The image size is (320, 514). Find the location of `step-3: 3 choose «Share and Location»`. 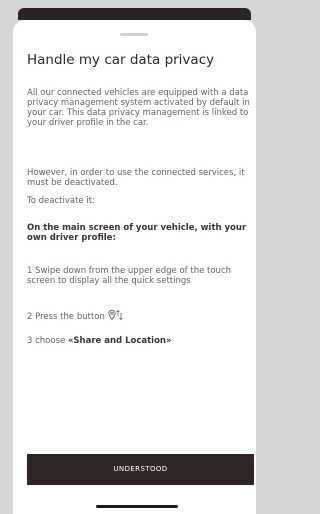

step-3: 3 choose «Share and Location» is located at coordinates (140, 341).